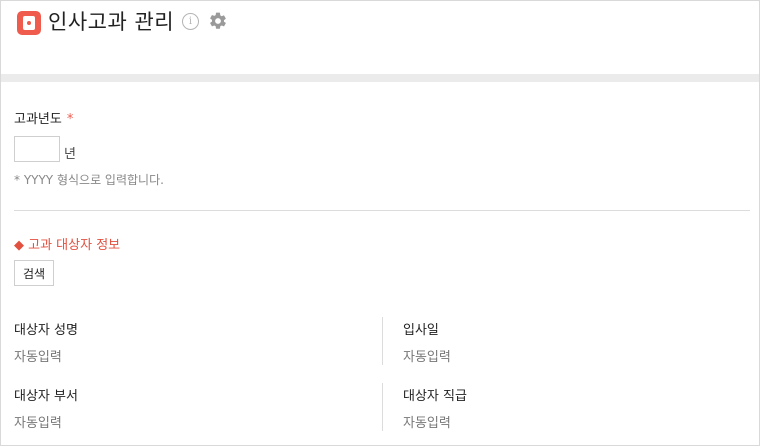 This screenshot has height=446, width=760. Describe the element at coordinates (70, 154) in the screenshot. I see `year-unit: 년` at that location.